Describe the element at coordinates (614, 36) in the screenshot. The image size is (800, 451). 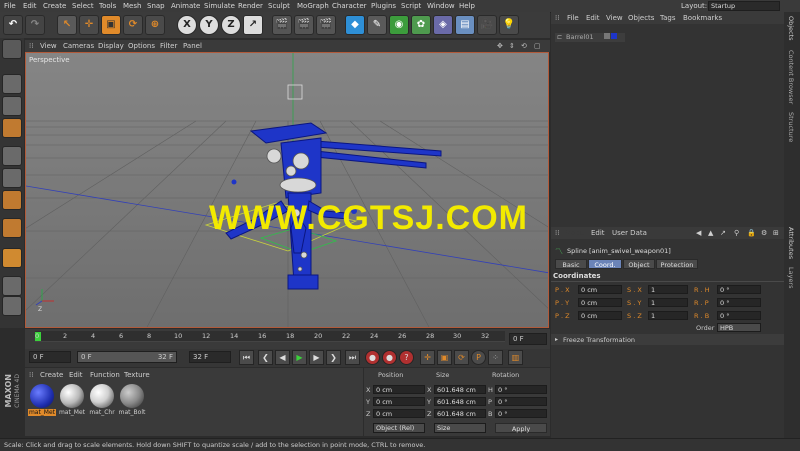
I see `object-material-tag` at that location.